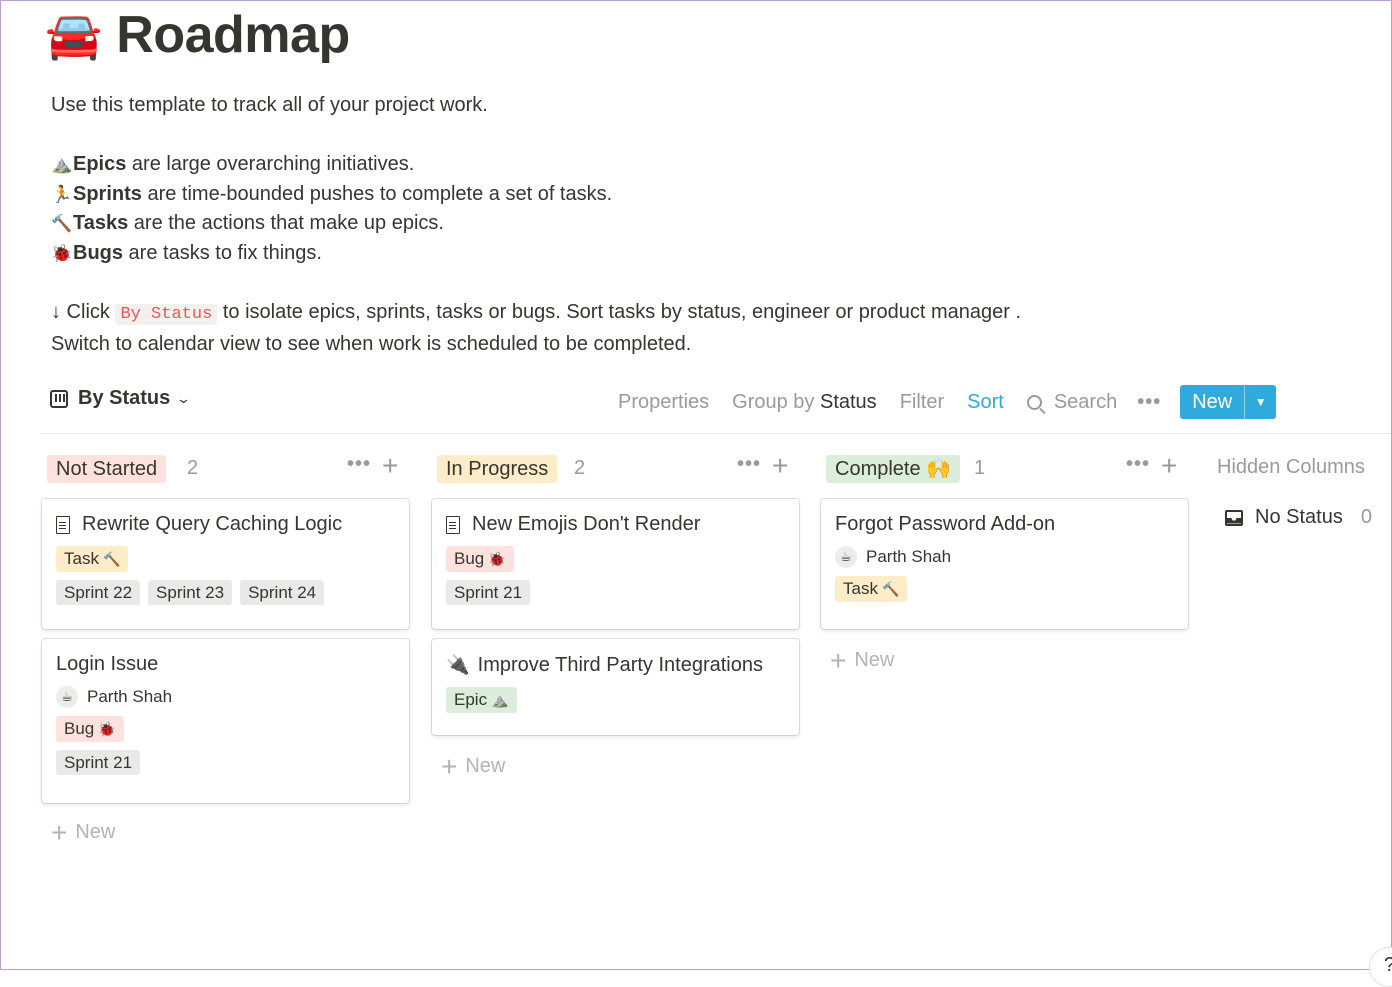 The height and width of the screenshot is (987, 1392). I want to click on column-header: Complete 🙌 1 ••• +, so click(1005, 468).